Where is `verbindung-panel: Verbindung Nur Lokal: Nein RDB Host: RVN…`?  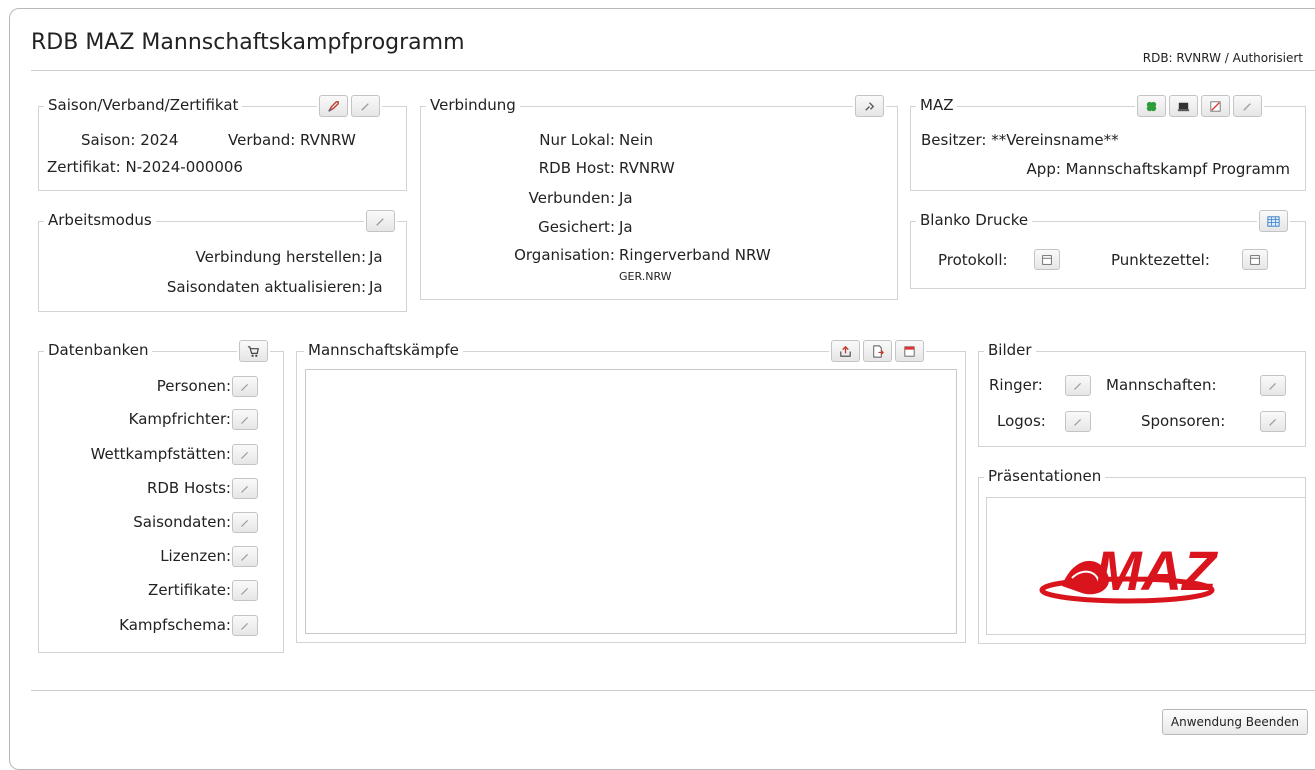
verbindung-panel: Verbindung Nur Lokal: Nein RDB Host: RVN… is located at coordinates (659, 197).